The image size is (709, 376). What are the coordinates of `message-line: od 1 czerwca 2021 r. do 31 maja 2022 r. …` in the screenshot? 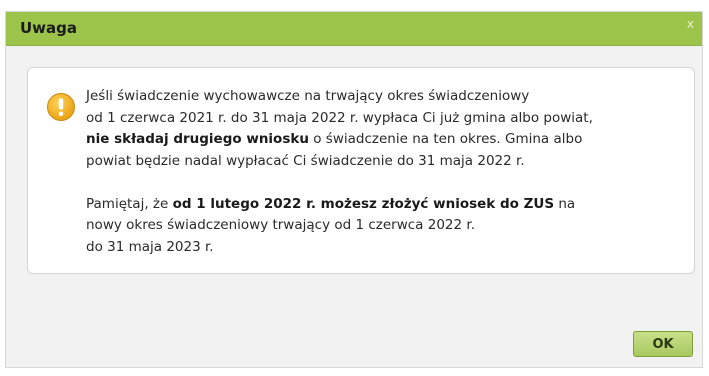 It's located at (339, 117).